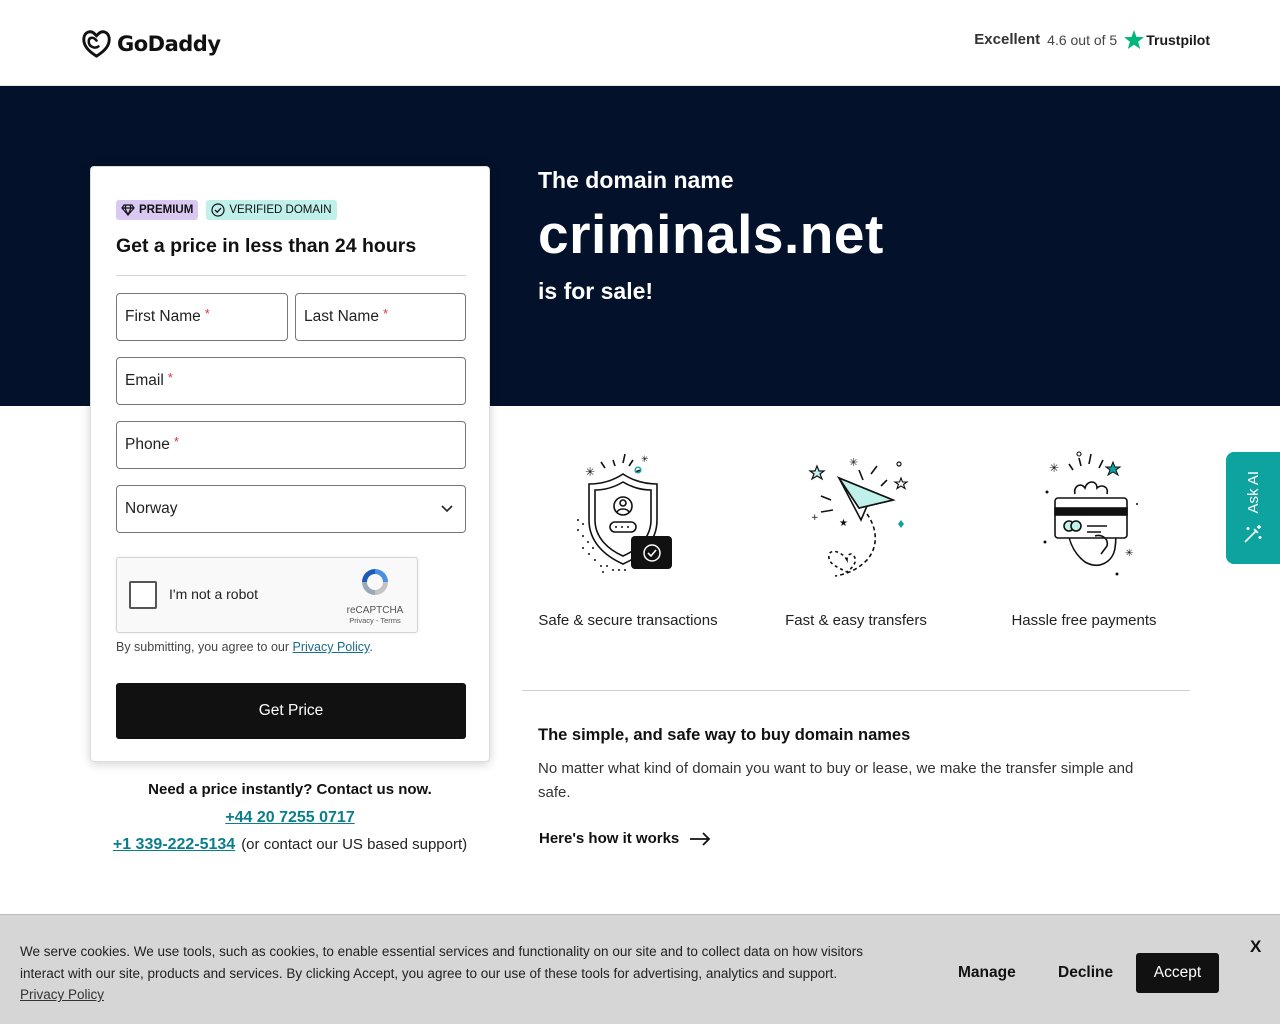  Describe the element at coordinates (596, 291) in the screenshot. I see `hero-subtitle: is for sale!` at that location.